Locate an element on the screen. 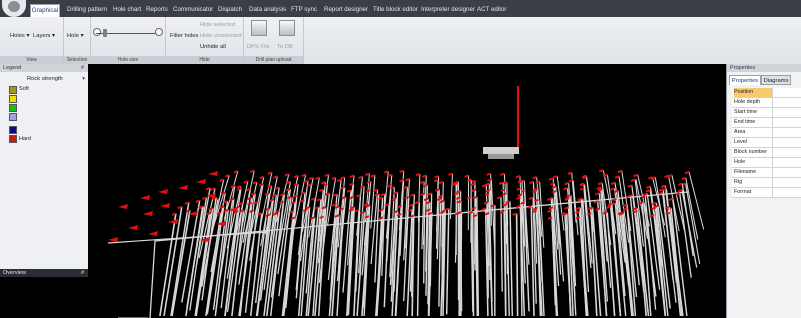 This screenshot has height=318, width=801. property-name: Hole is located at coordinates (753, 162).